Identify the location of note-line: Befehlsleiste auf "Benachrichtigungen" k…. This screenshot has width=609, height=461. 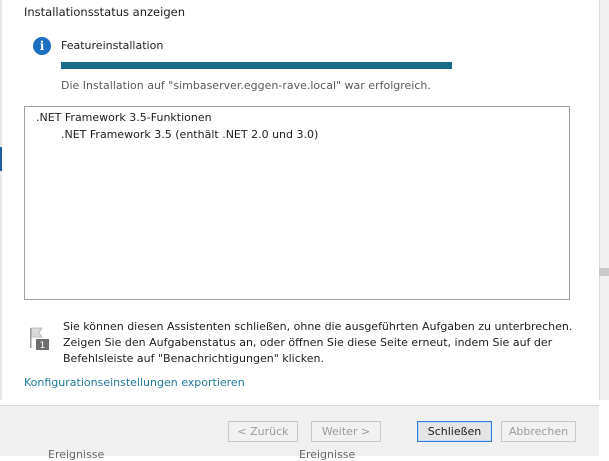
(194, 358).